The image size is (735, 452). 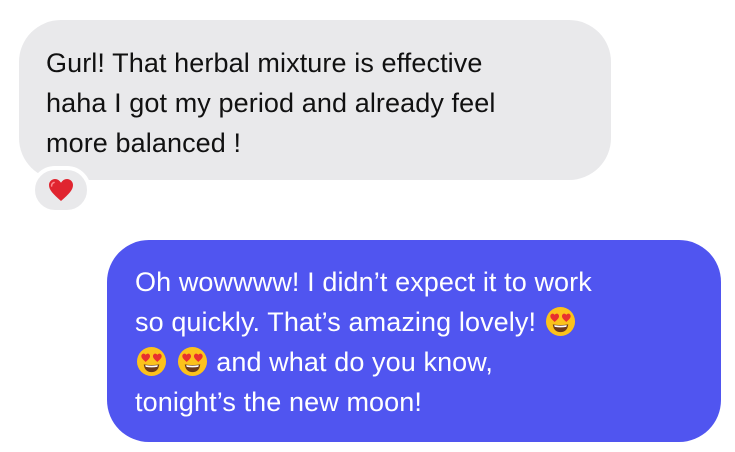 I want to click on incoming-message-line-3: more balanced !, so click(x=144, y=143).